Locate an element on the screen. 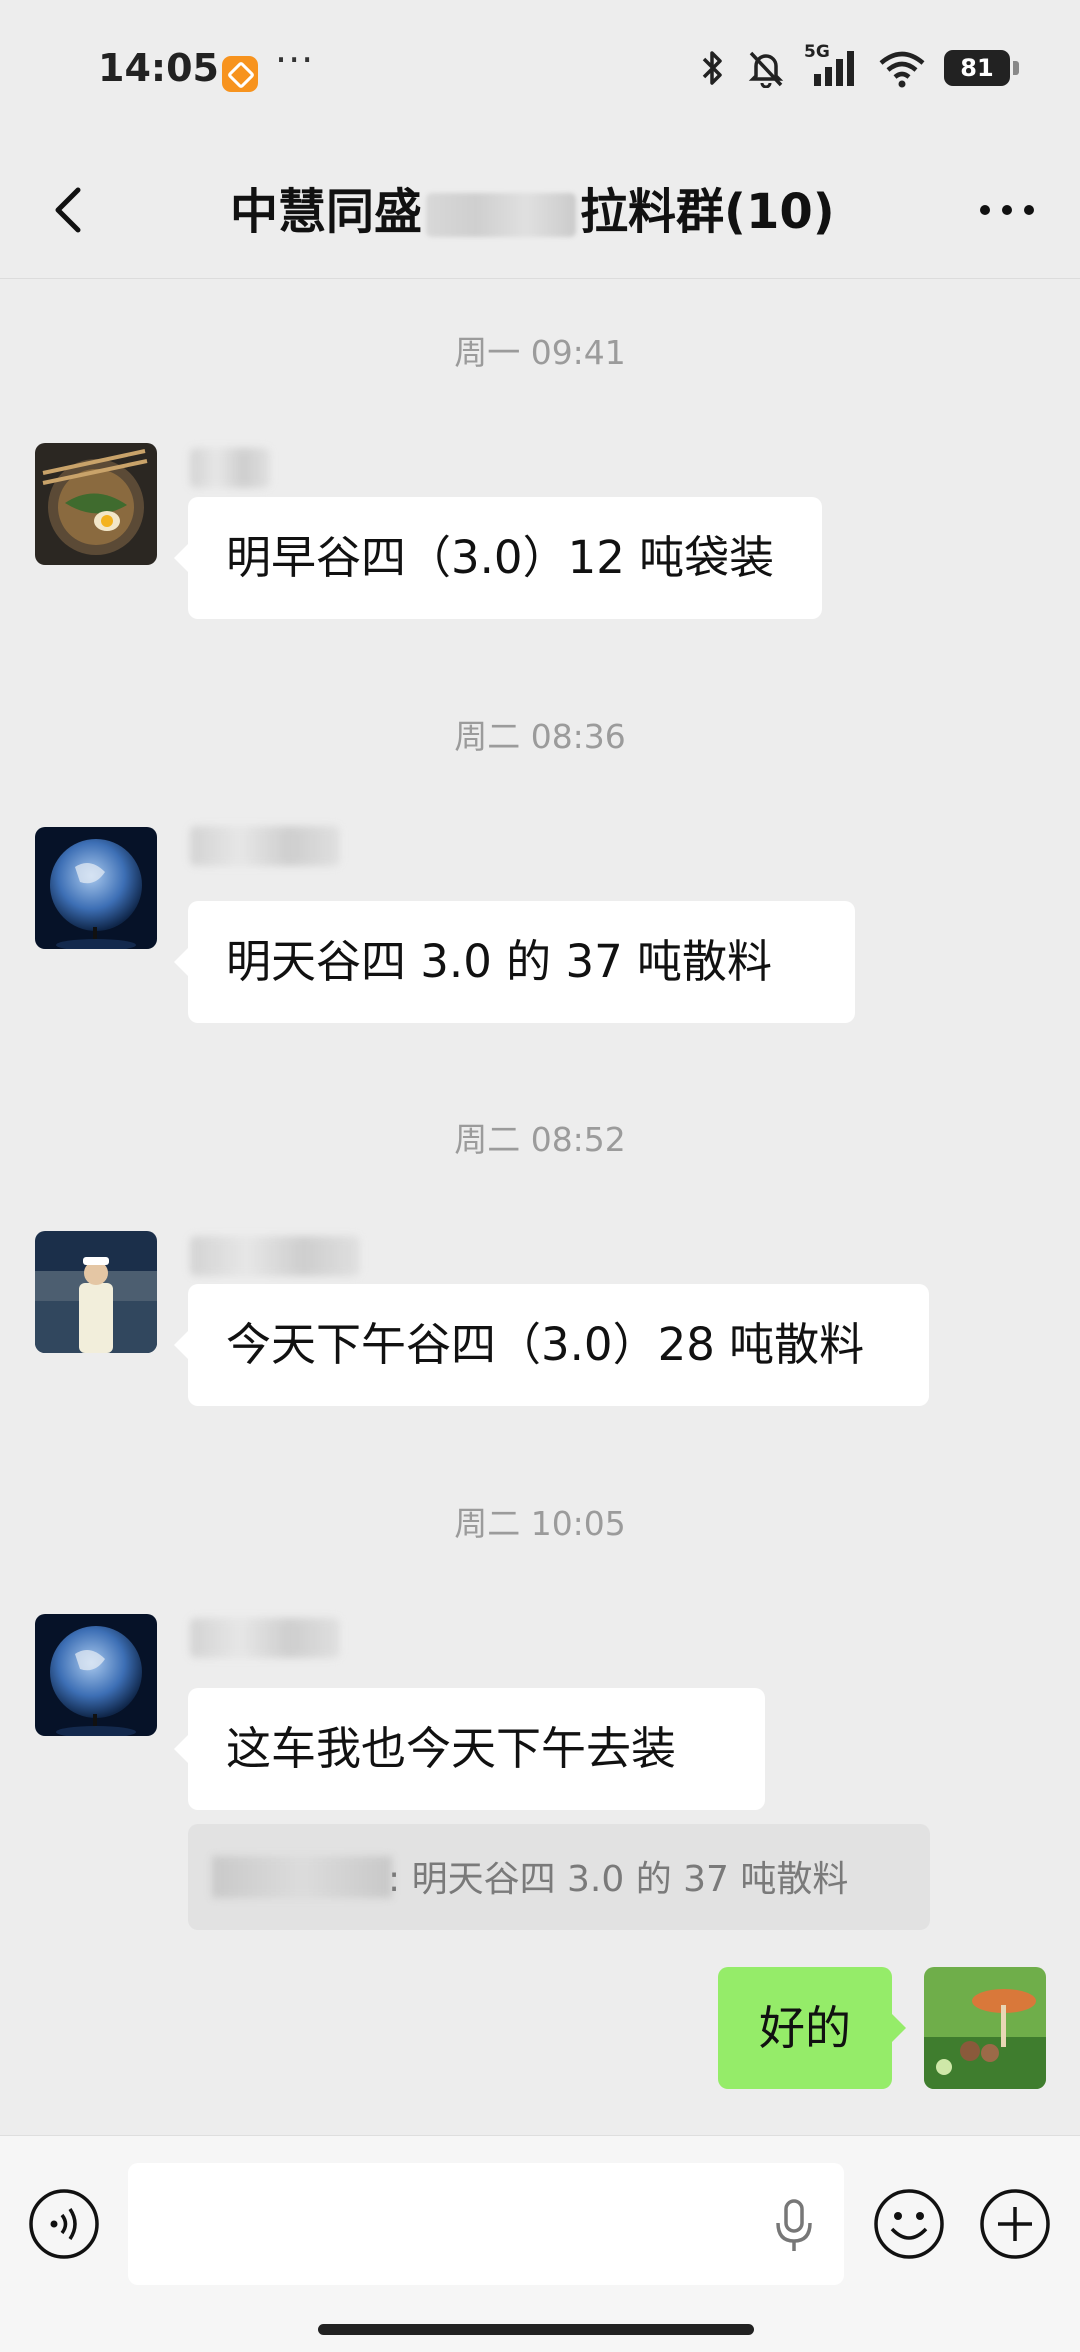  status-icons: 5G 81 is located at coordinates (858, 65).